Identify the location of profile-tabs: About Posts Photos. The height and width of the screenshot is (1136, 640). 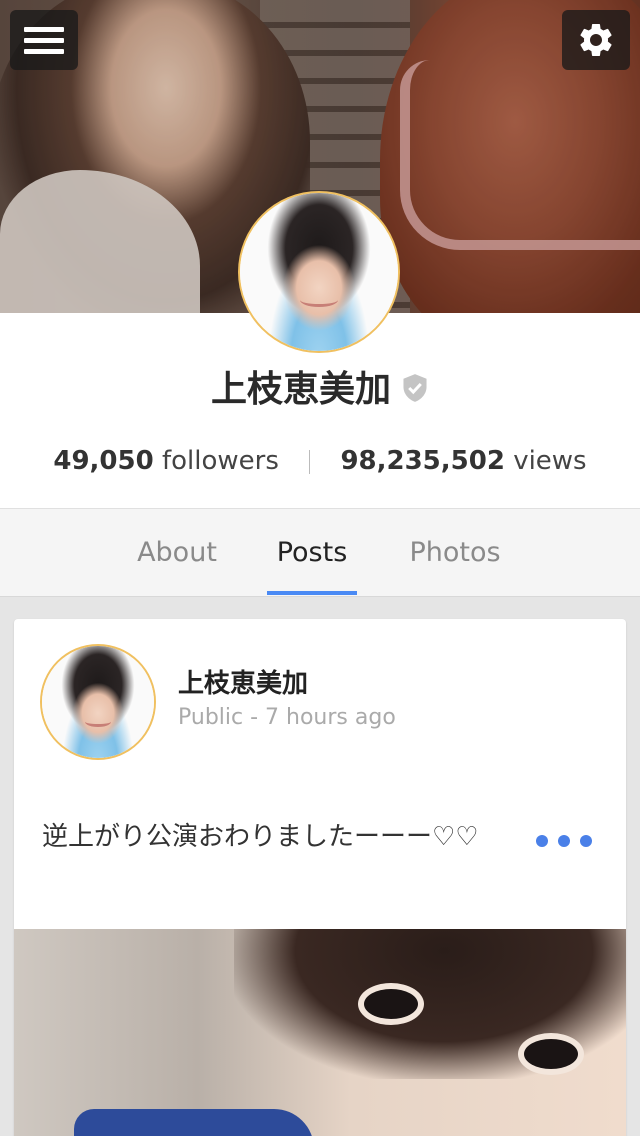
(320, 552).